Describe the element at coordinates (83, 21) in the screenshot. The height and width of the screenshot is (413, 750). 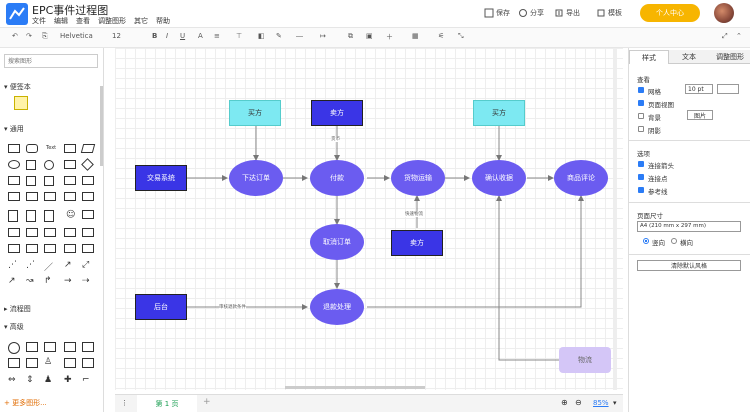
I see `menu-view: 查看` at that location.